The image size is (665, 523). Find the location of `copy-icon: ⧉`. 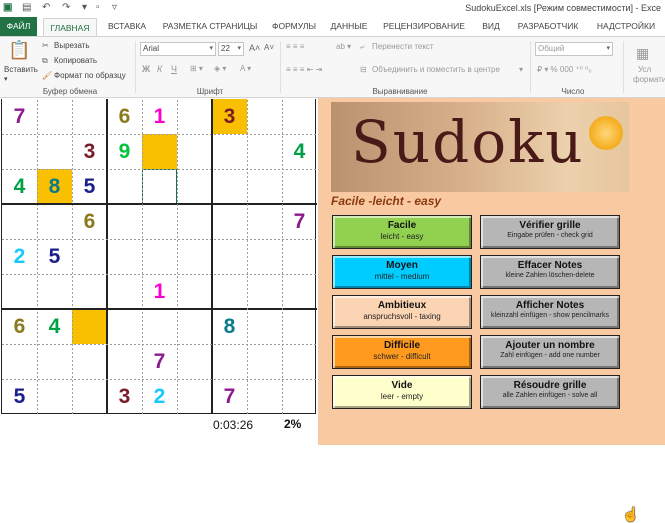

copy-icon: ⧉ is located at coordinates (45, 61).